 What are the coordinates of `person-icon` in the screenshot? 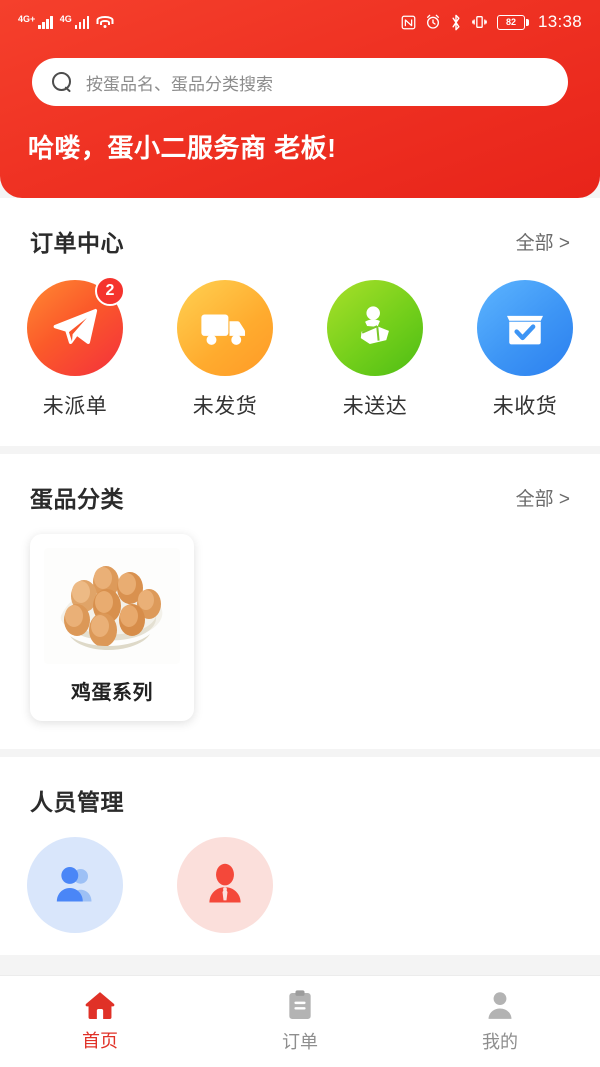 It's located at (500, 1005).